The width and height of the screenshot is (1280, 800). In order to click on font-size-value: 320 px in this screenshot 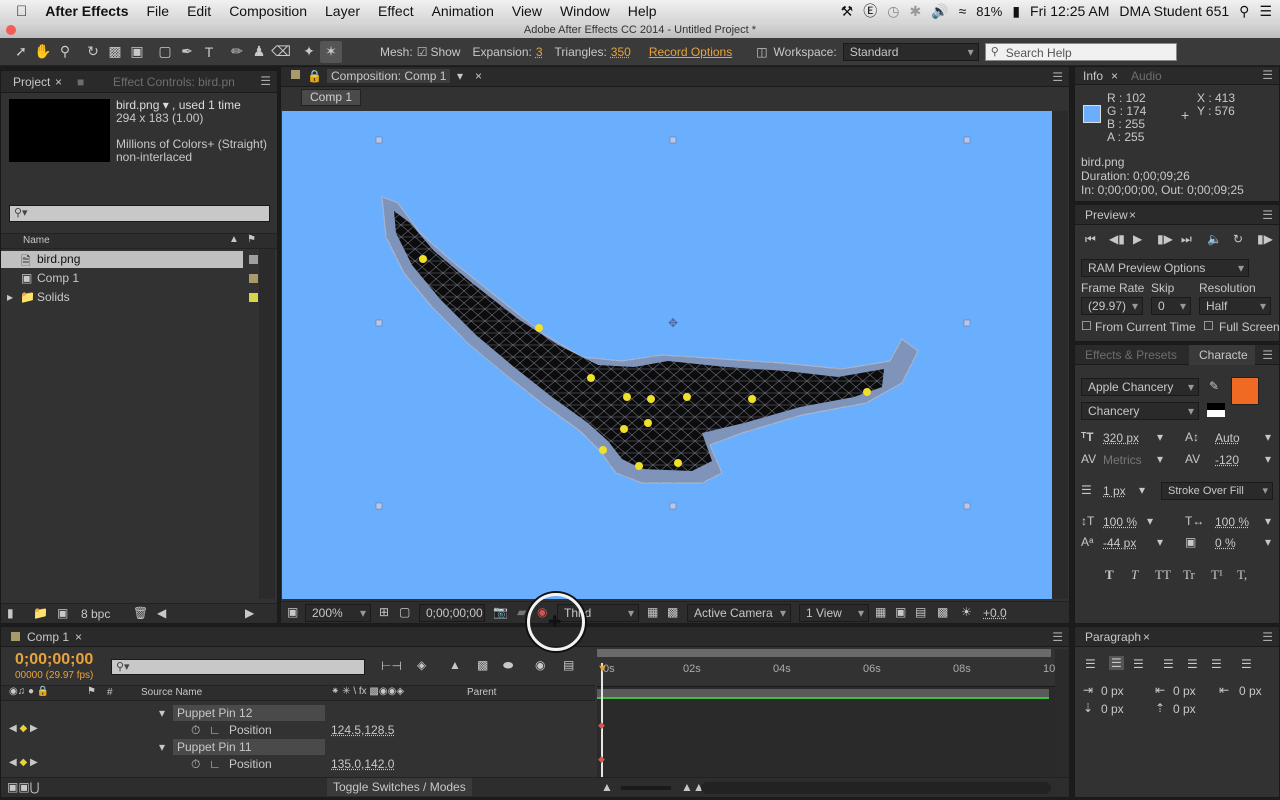, I will do `click(1121, 438)`.